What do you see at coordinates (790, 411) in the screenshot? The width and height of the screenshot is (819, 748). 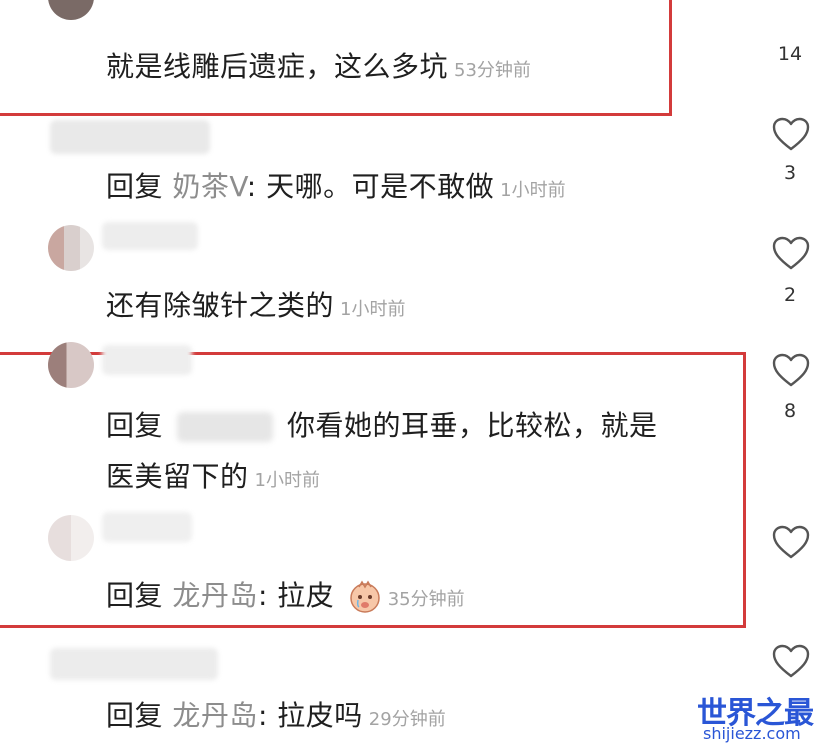 I see `like-count: 8` at bounding box center [790, 411].